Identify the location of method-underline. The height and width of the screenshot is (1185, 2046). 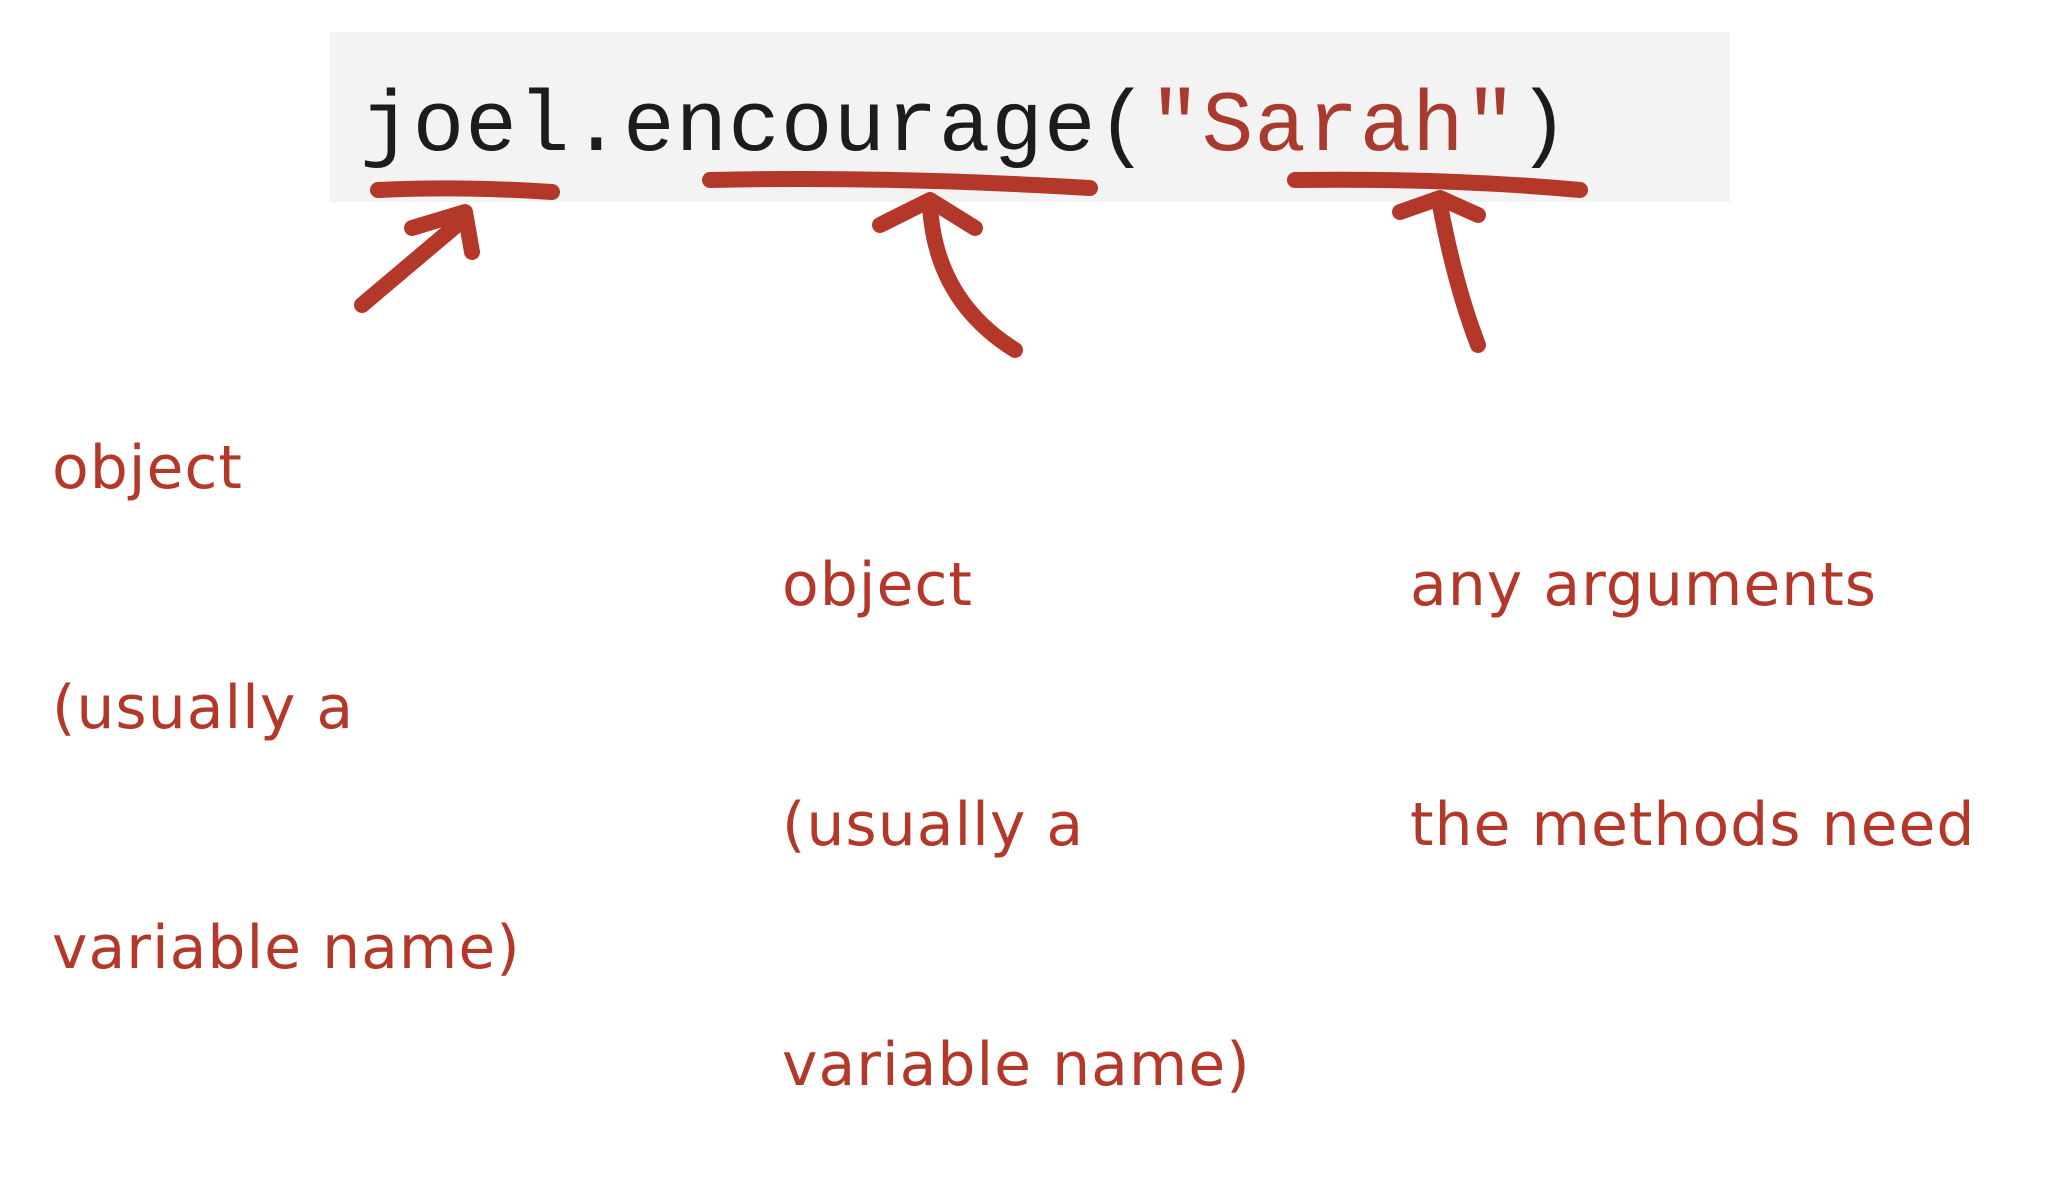
(900, 183).